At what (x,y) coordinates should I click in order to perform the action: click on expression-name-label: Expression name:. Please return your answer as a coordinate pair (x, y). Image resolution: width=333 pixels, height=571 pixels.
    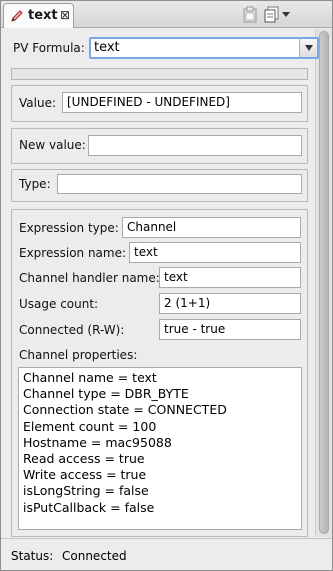
    Looking at the image, I should click on (73, 253).